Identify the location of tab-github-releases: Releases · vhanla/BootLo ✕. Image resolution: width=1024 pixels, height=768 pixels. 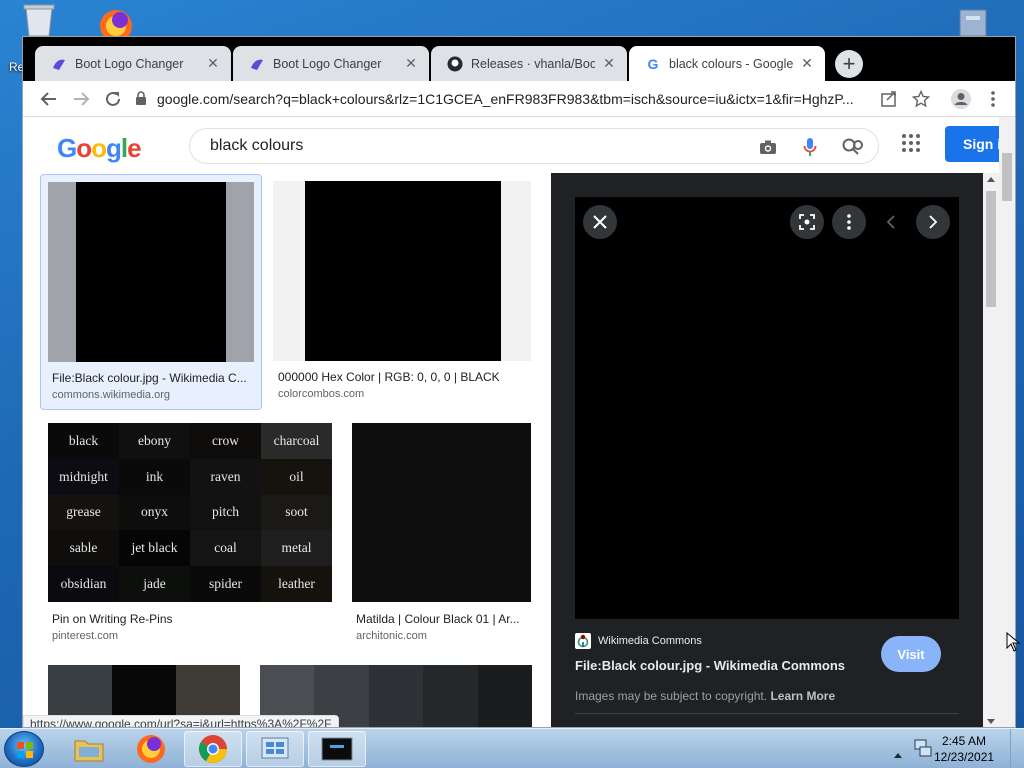
(529, 63).